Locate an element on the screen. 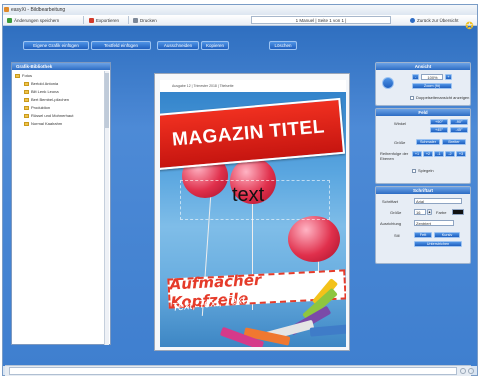 Image resolution: width=482 pixels, height=380 pixels. tree-root-folder: Fotos is located at coordinates (23, 75).